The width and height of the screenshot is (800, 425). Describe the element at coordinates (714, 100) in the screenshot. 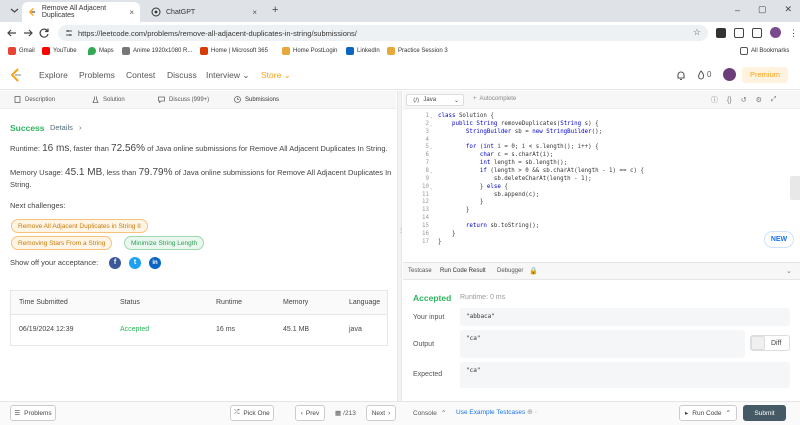

I see `info-icon: ⓘ` at that location.